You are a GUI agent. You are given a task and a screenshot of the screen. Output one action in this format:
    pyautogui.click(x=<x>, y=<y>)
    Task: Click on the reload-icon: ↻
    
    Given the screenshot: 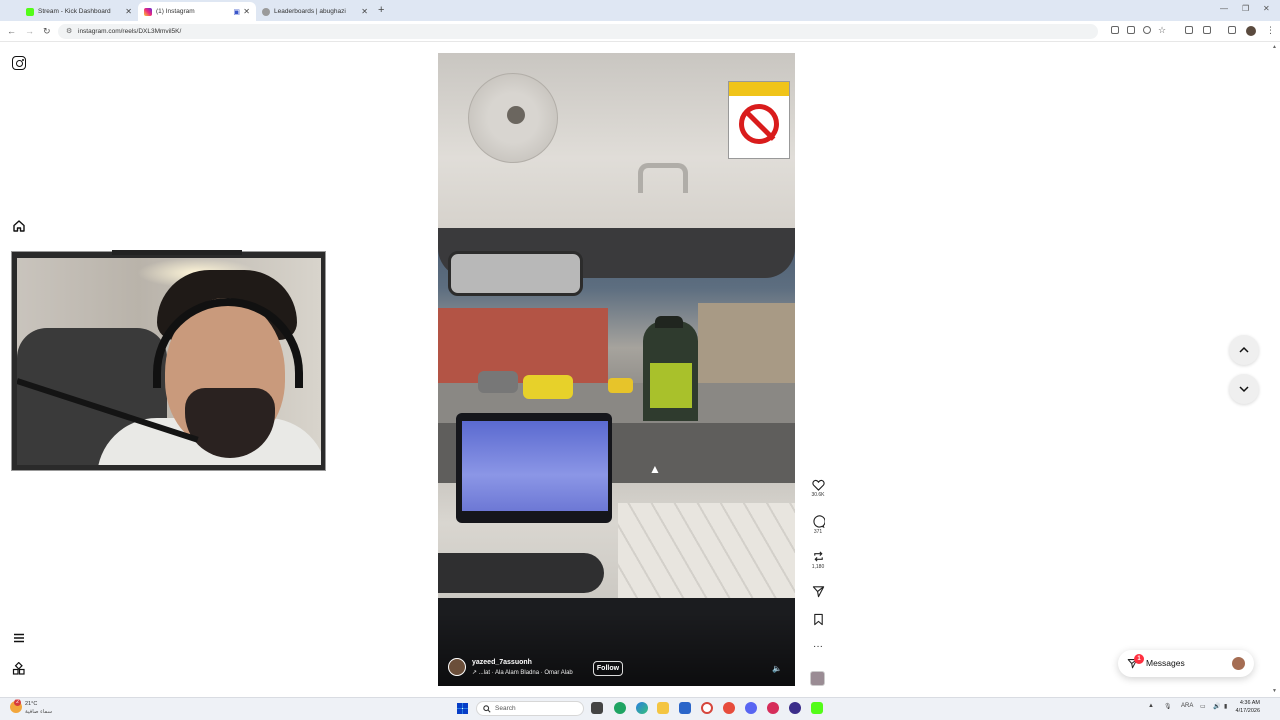 What is the action you would take?
    pyautogui.click(x=47, y=31)
    